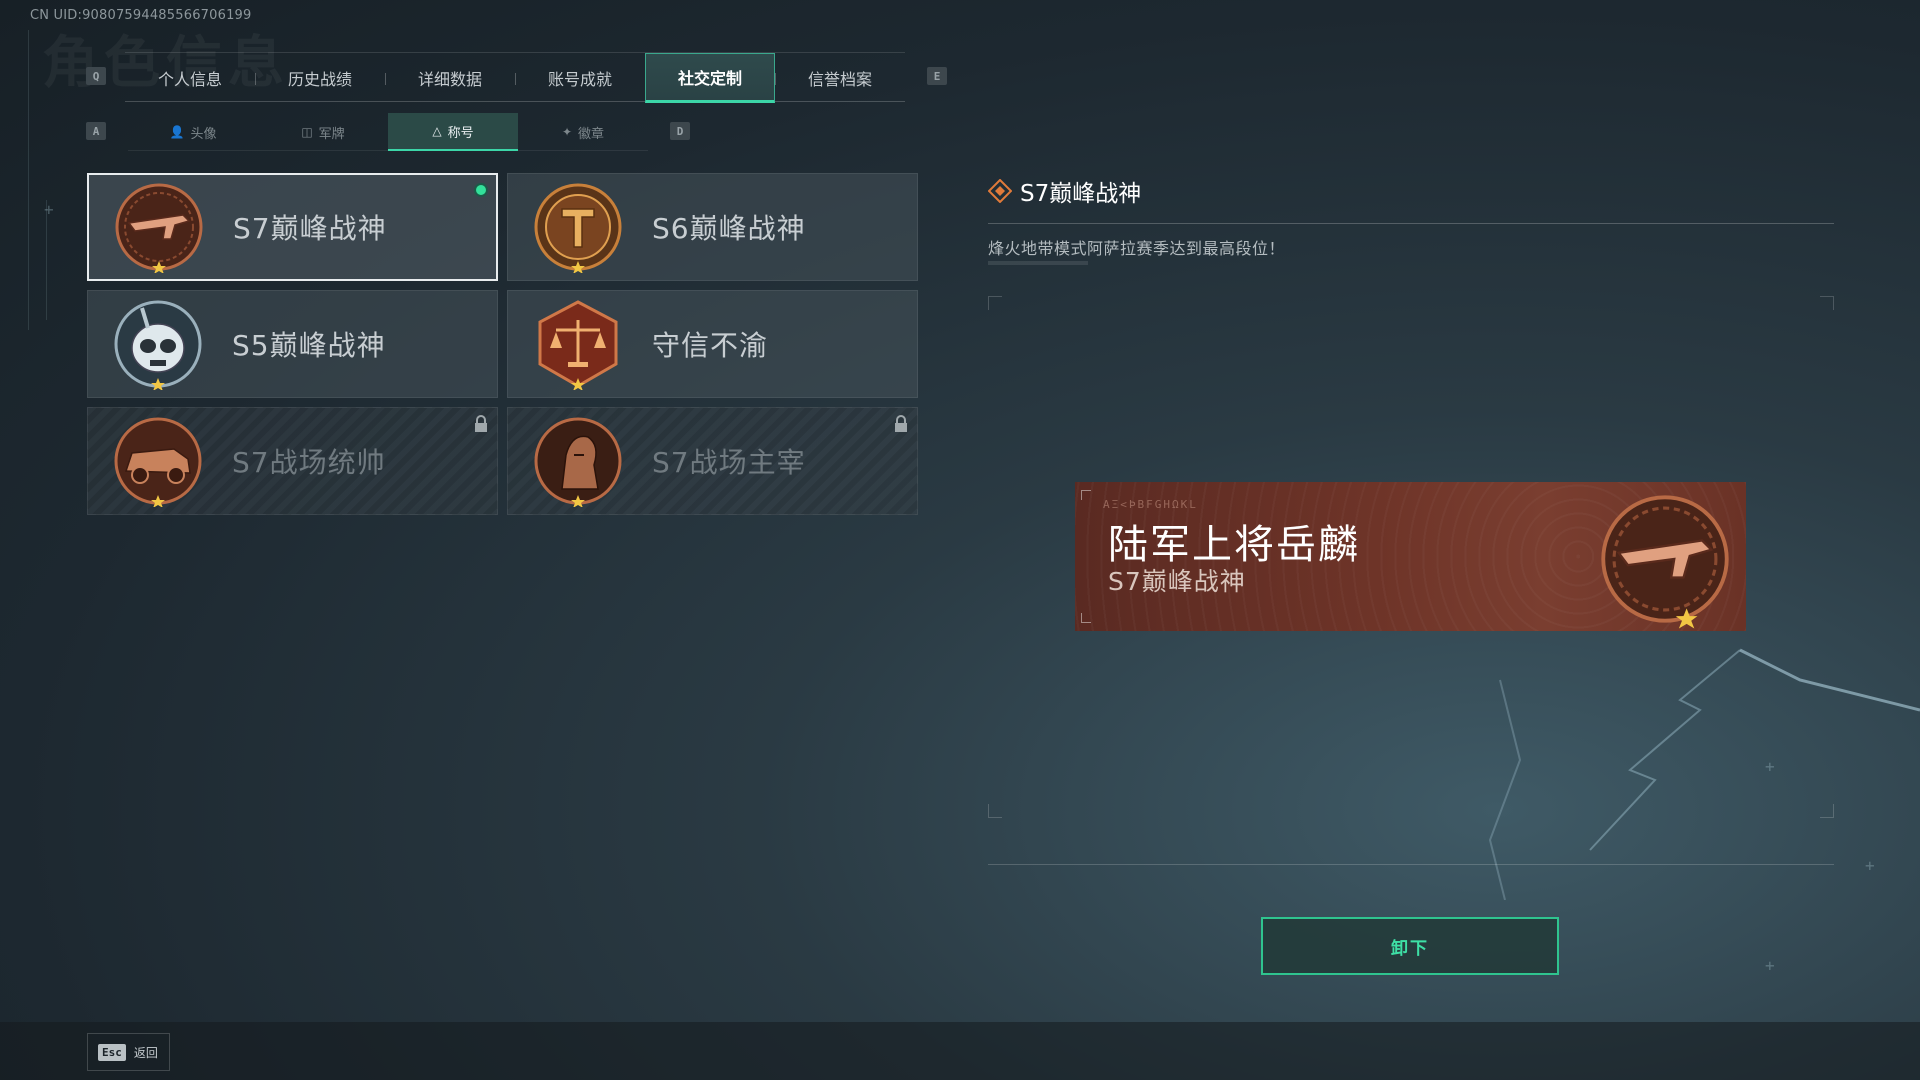 The height and width of the screenshot is (1080, 1920). Describe the element at coordinates (960, 1051) in the screenshot. I see `footer-bar` at that location.